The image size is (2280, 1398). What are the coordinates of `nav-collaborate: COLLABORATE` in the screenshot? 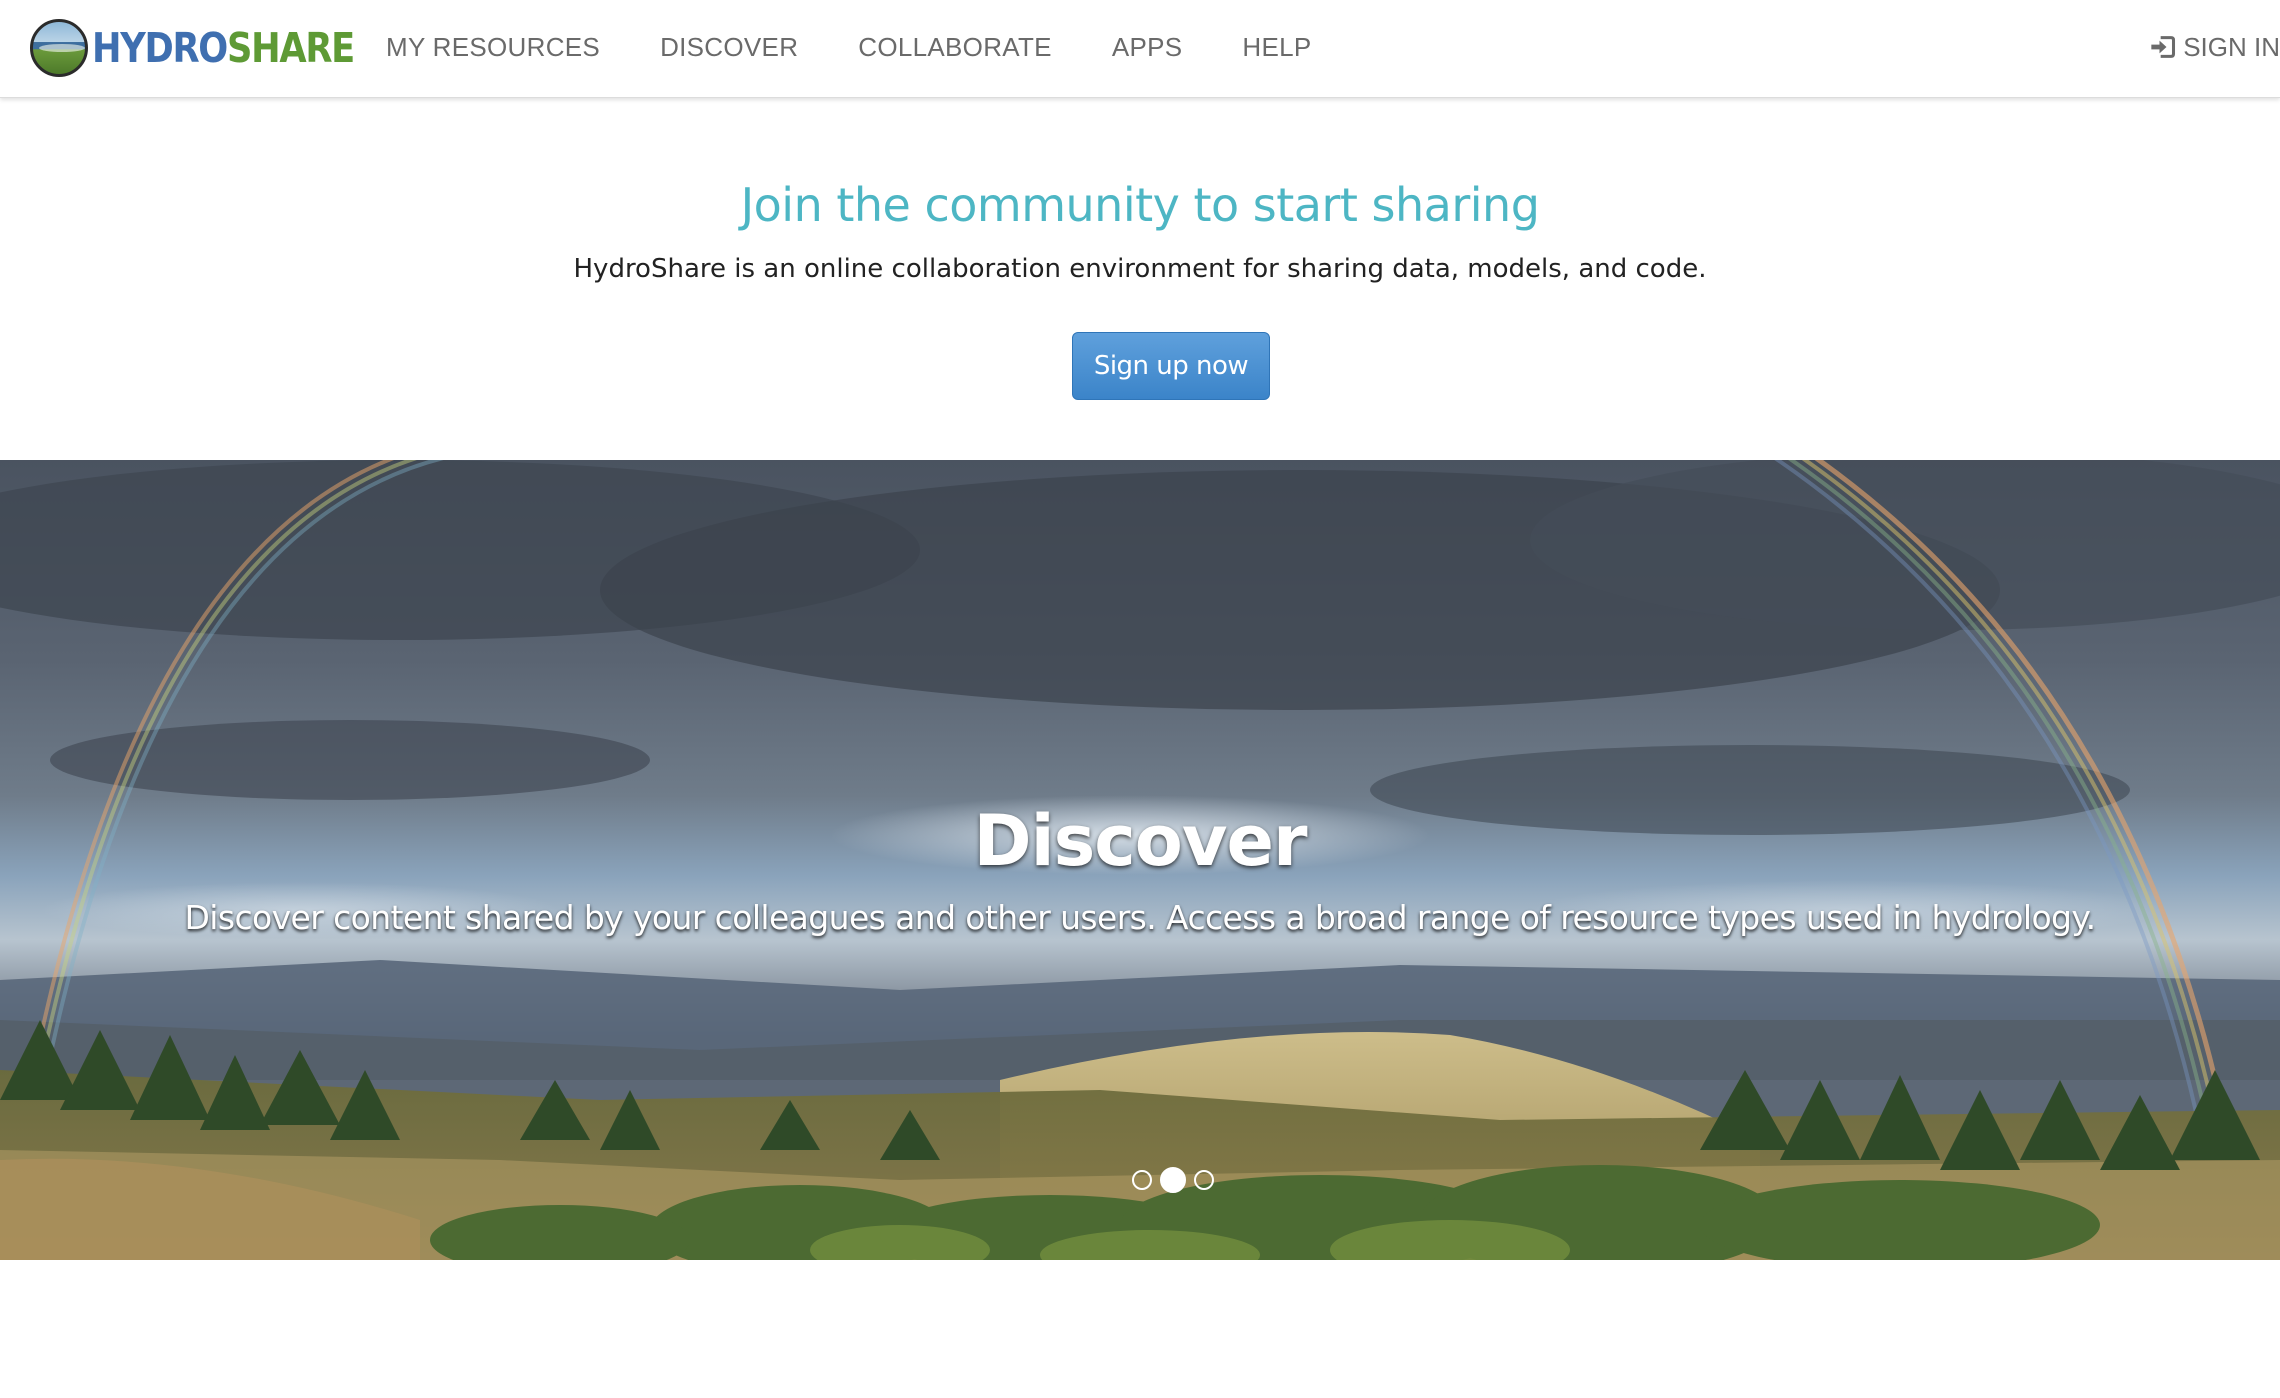 It's located at (955, 47).